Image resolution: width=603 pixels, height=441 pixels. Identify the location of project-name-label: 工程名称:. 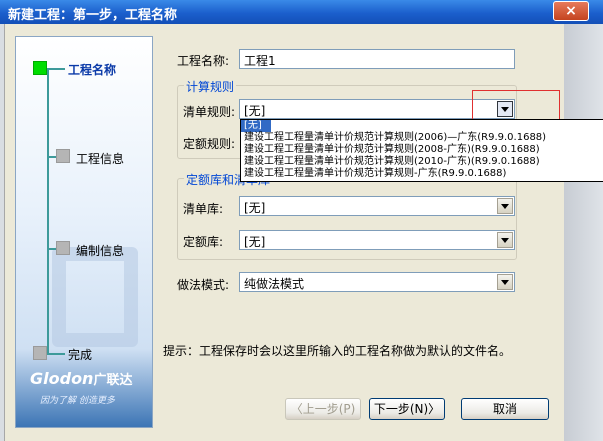
(203, 61).